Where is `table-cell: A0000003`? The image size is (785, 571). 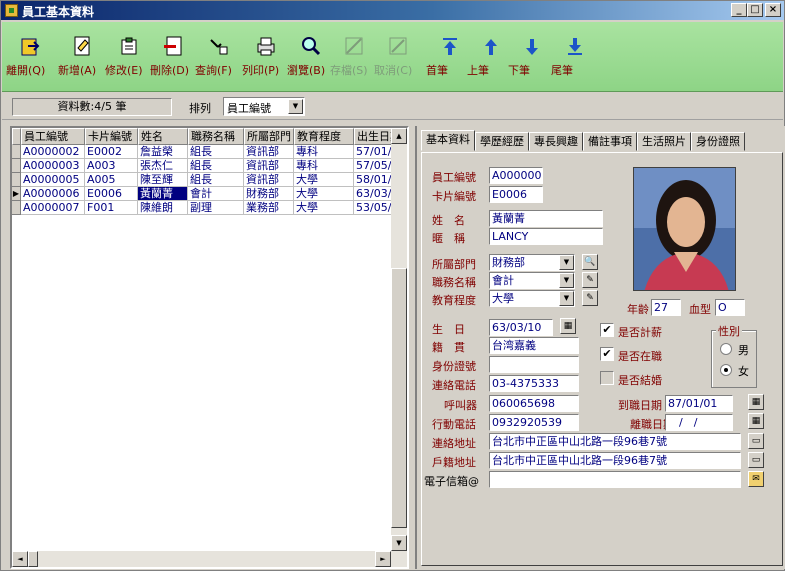 table-cell: A0000003 is located at coordinates (53, 166).